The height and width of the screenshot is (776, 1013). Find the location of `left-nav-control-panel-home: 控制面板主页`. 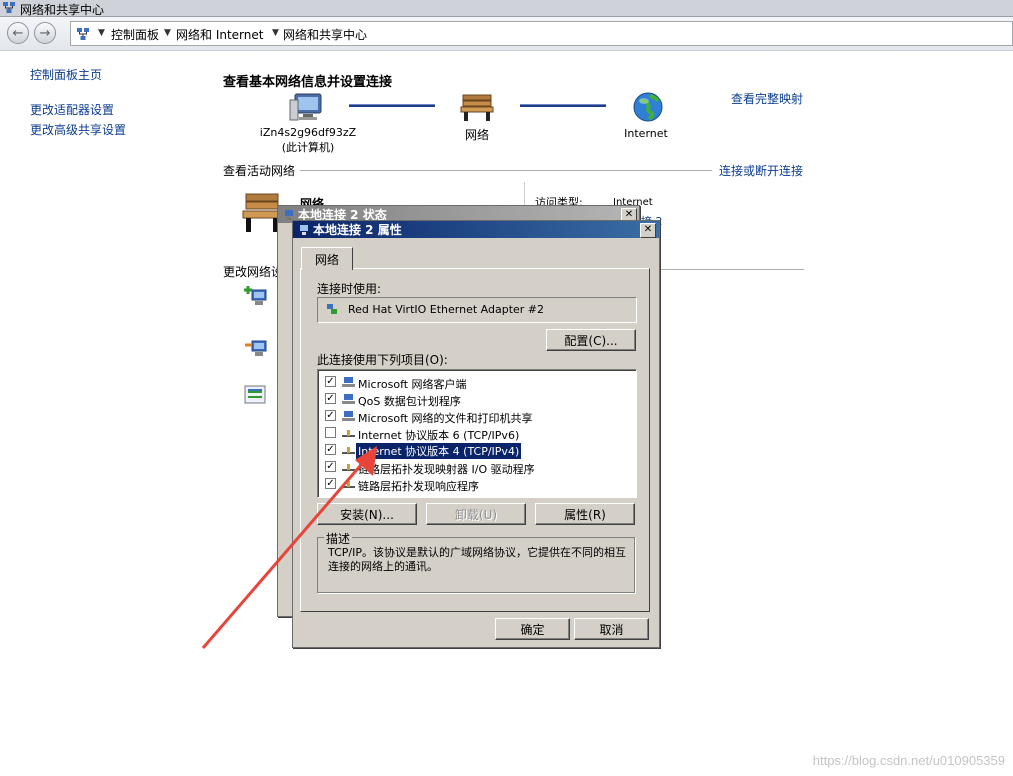

left-nav-control-panel-home: 控制面板主页 is located at coordinates (66, 74).